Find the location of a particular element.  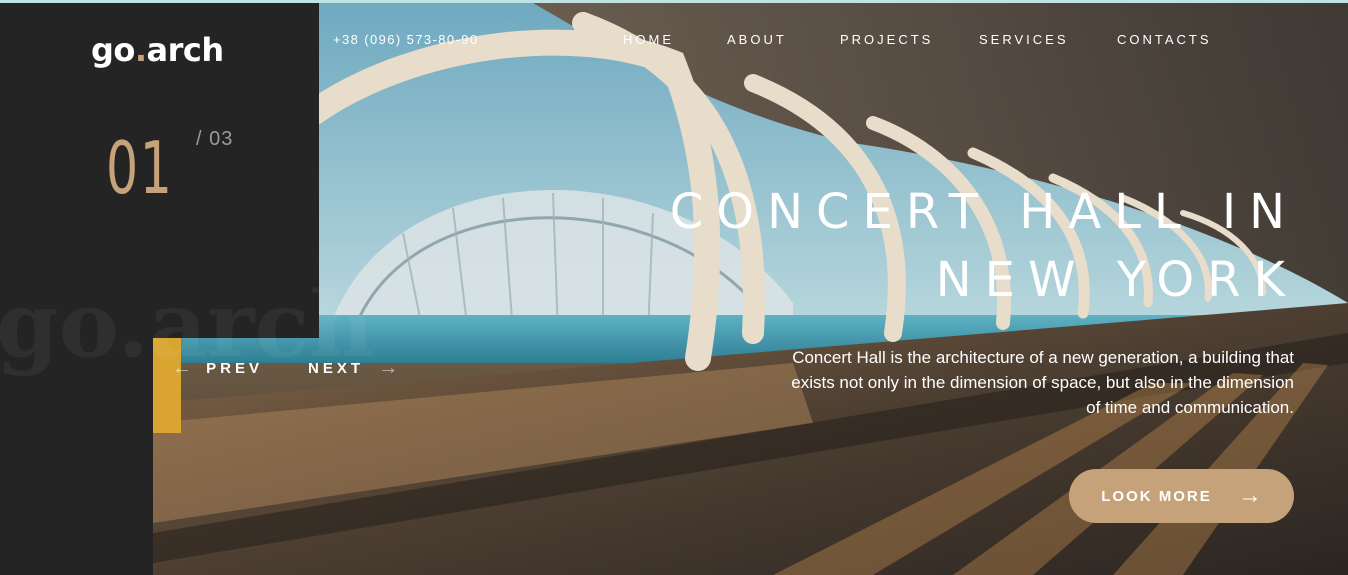

logo-text-part2: arch is located at coordinates (185, 50).